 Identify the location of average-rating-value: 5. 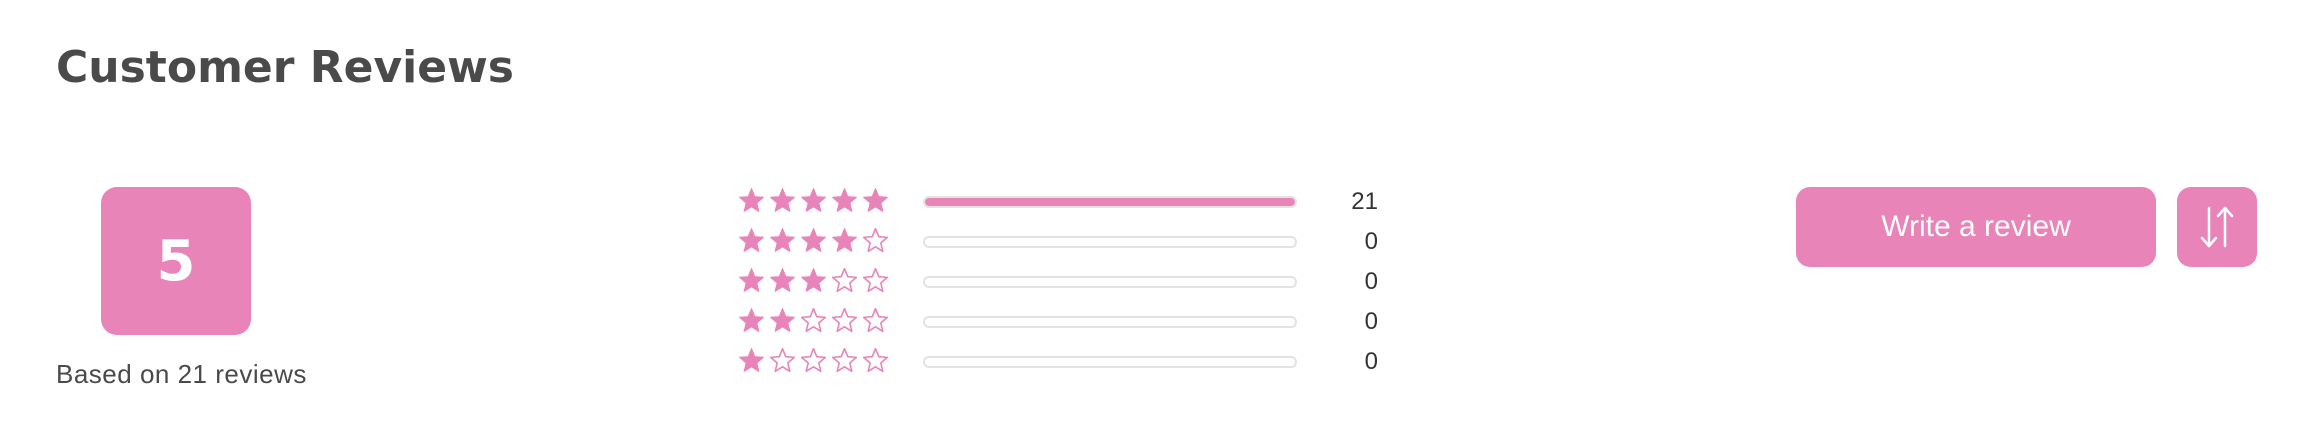
(176, 261).